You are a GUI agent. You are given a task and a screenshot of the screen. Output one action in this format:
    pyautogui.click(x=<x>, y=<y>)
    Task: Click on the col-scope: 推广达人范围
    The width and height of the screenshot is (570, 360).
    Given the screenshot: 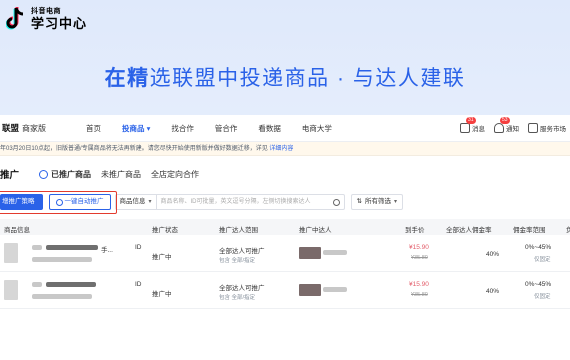 What is the action you would take?
    pyautogui.click(x=238, y=230)
    